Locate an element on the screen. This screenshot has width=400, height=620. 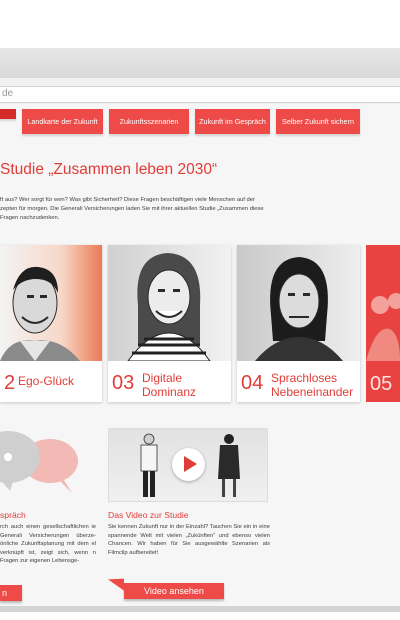
tab-zukunft-im-gespraech: Zukunft im Gespräch is located at coordinates (232, 121).